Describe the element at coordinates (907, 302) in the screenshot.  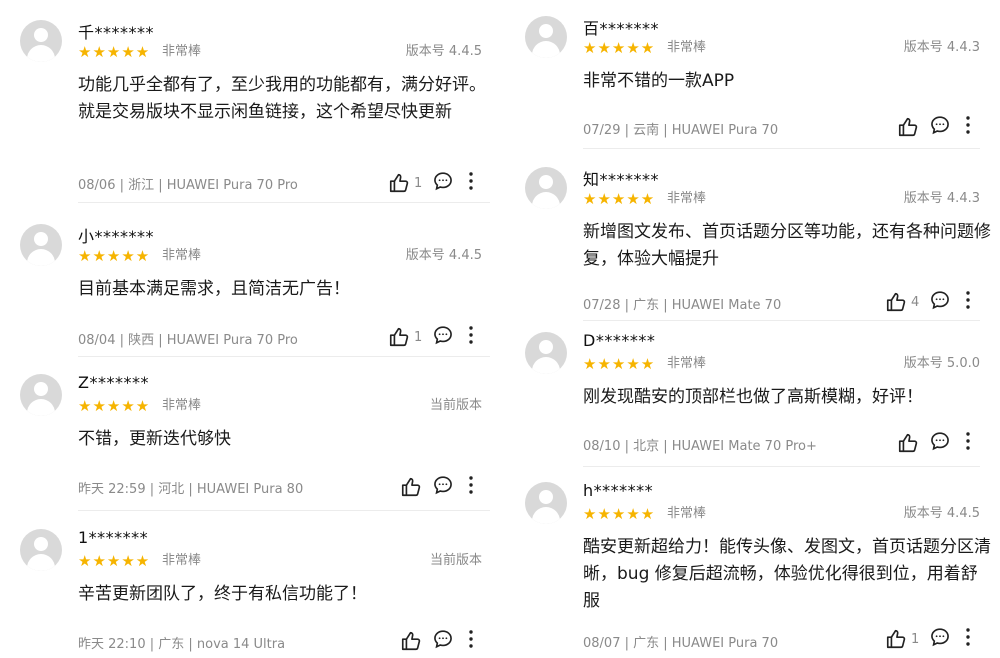
I see `like-button: 4` at that location.